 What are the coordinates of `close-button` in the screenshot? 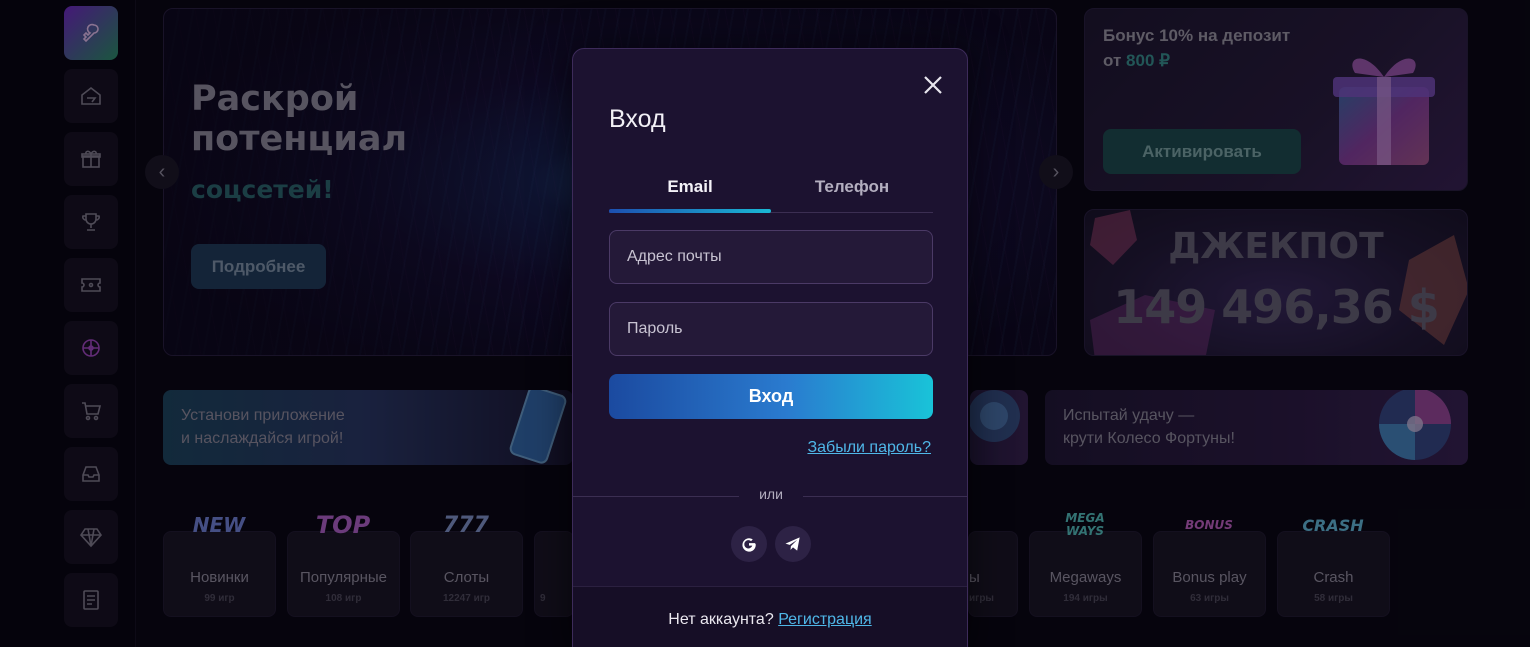 It's located at (933, 85).